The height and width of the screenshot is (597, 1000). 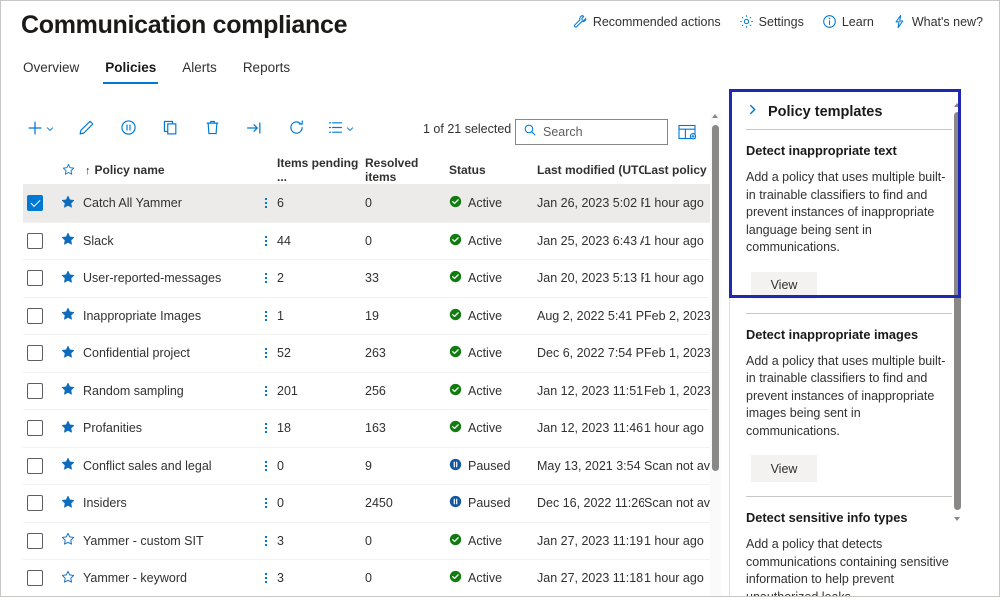 I want to click on cell-policy-name: Profanities, so click(x=169, y=428).